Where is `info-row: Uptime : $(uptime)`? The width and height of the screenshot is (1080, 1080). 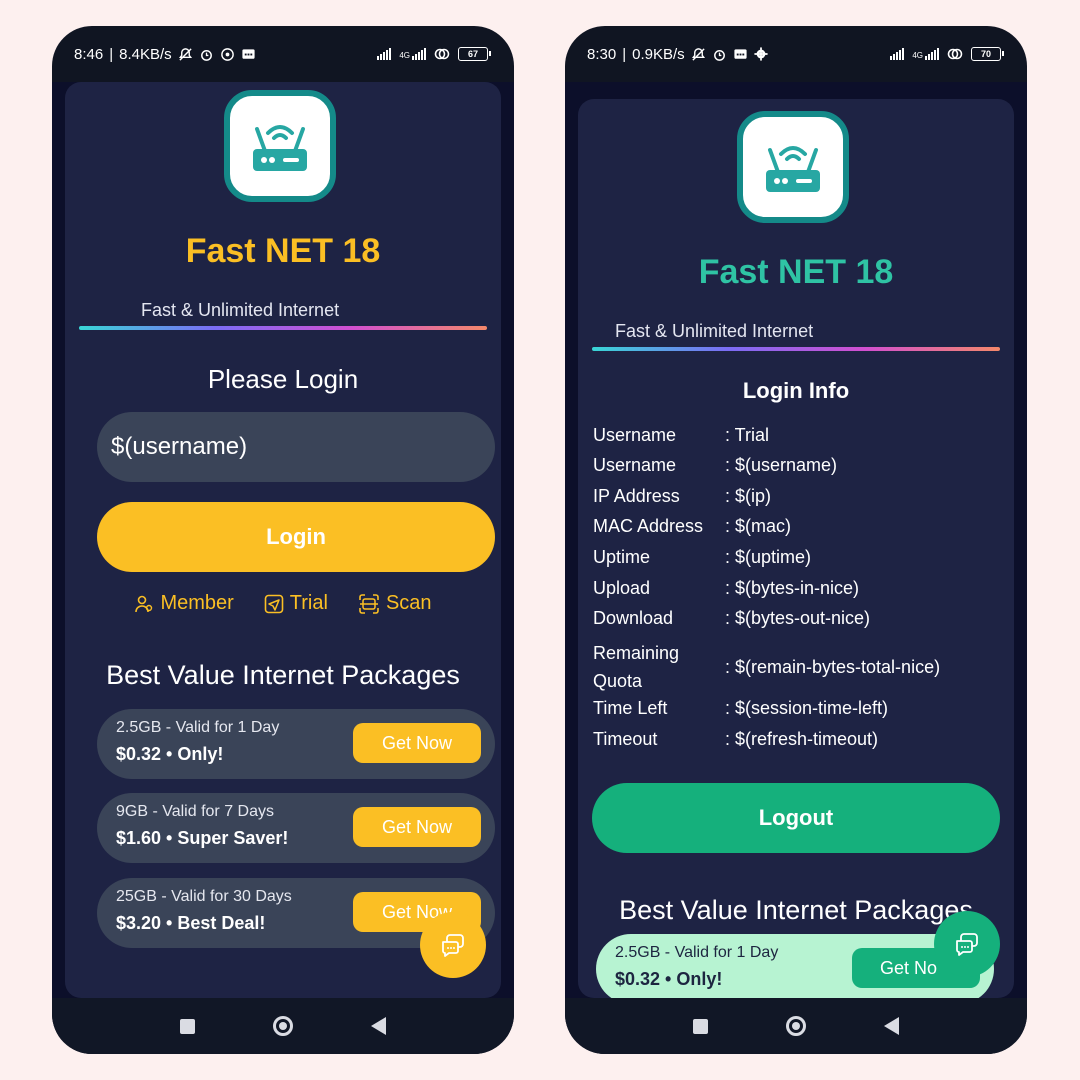
info-row: Uptime : $(uptime) is located at coordinates (783, 557).